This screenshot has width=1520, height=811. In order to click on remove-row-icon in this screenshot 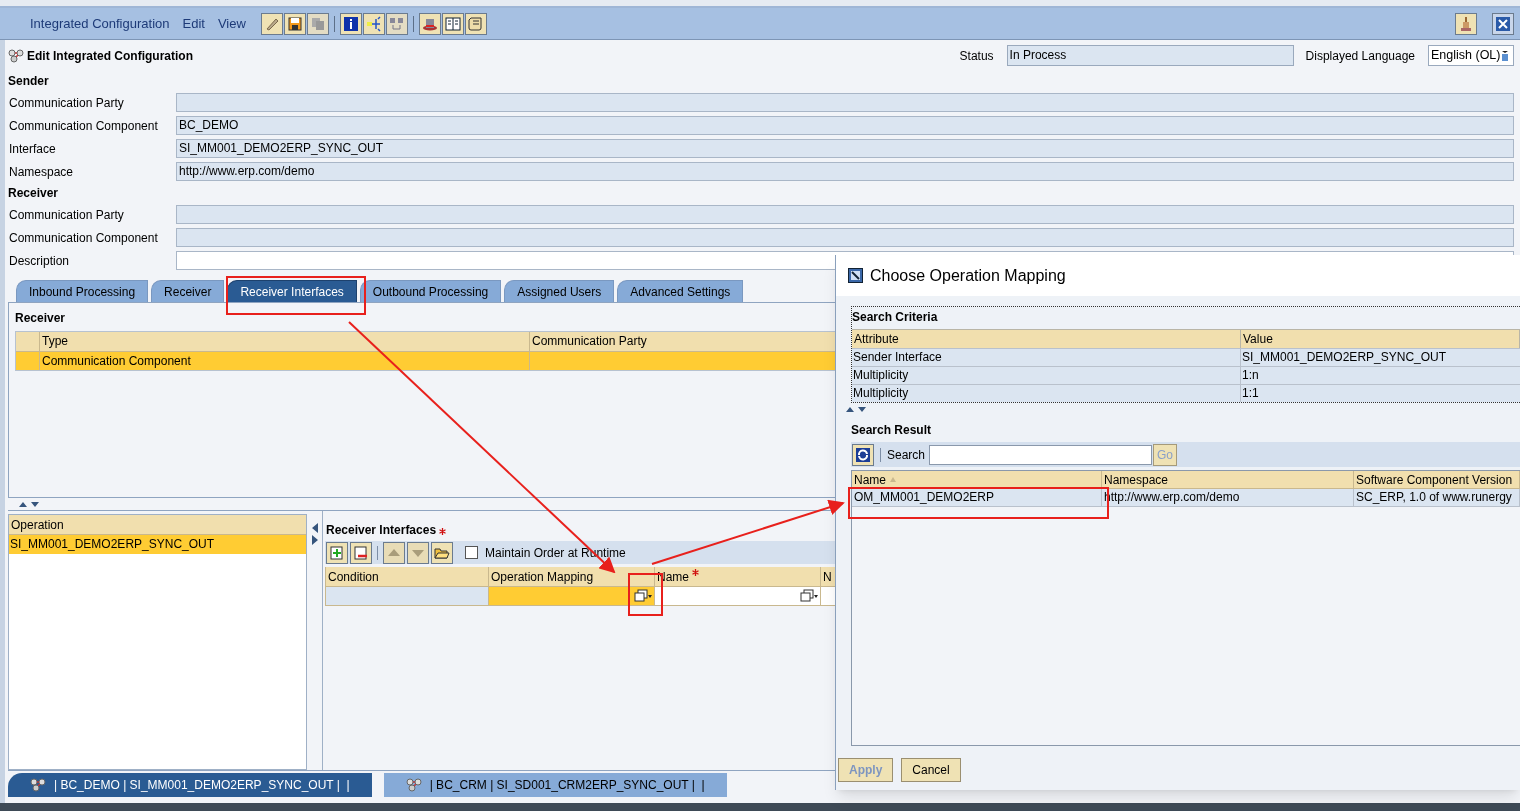, I will do `click(361, 552)`.